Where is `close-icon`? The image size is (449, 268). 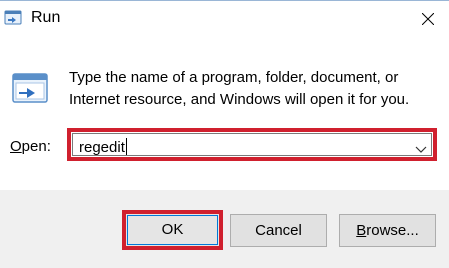 close-icon is located at coordinates (428, 19).